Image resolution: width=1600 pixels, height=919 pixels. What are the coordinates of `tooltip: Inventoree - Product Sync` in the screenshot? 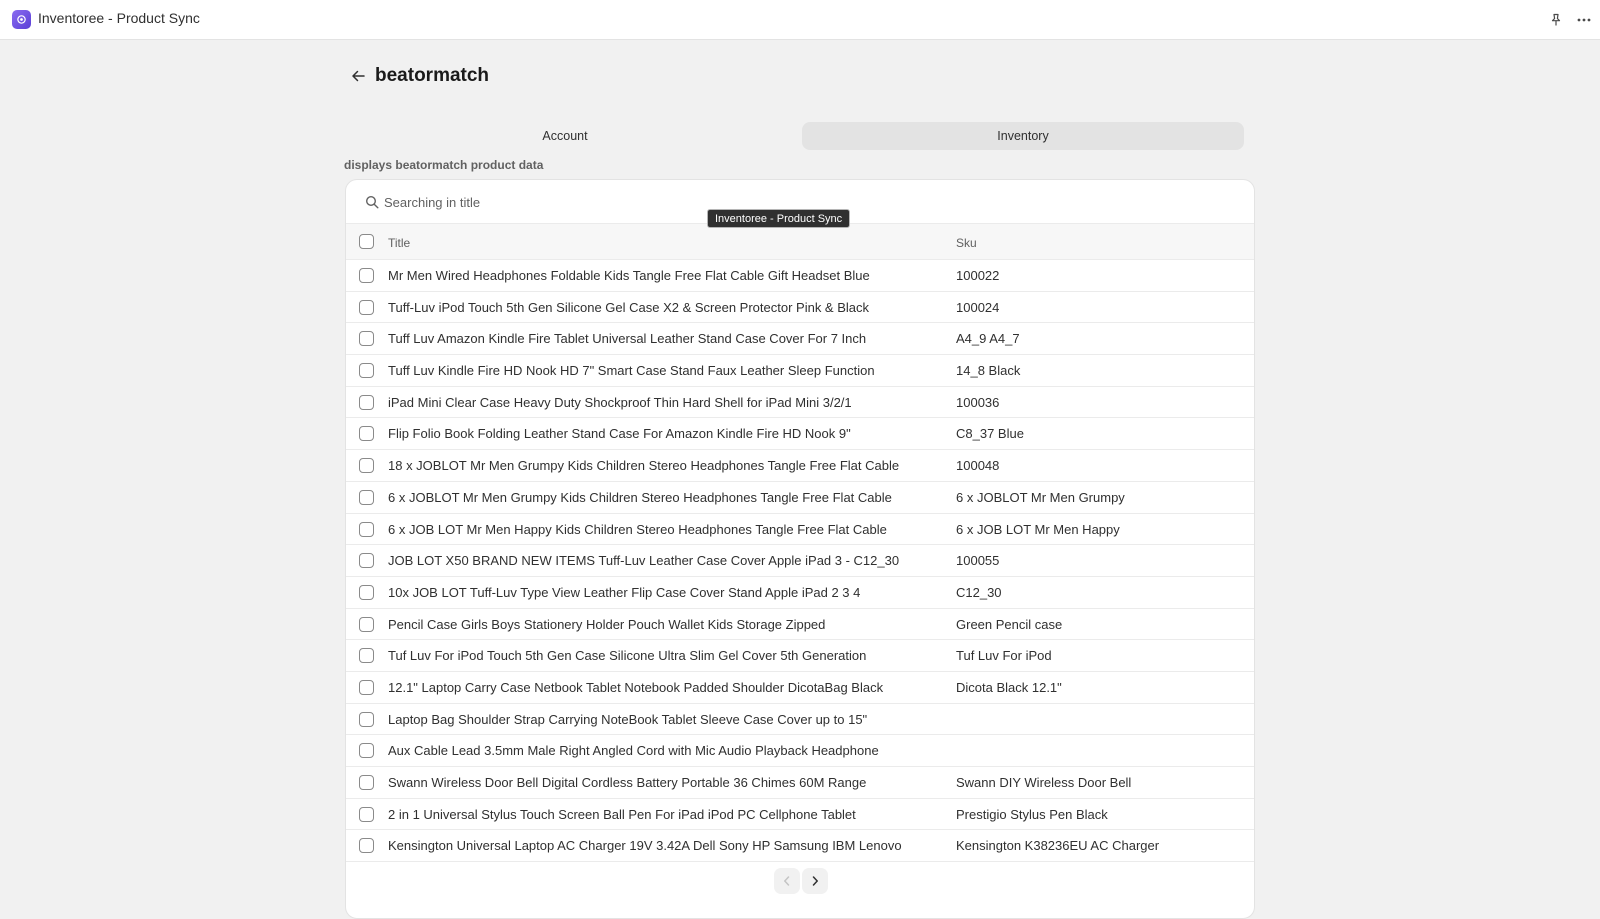 It's located at (779, 218).